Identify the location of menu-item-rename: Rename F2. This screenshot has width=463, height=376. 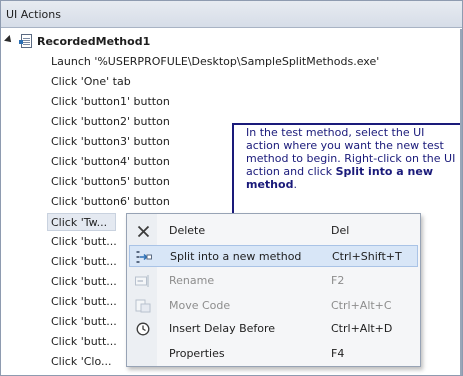
(273, 281).